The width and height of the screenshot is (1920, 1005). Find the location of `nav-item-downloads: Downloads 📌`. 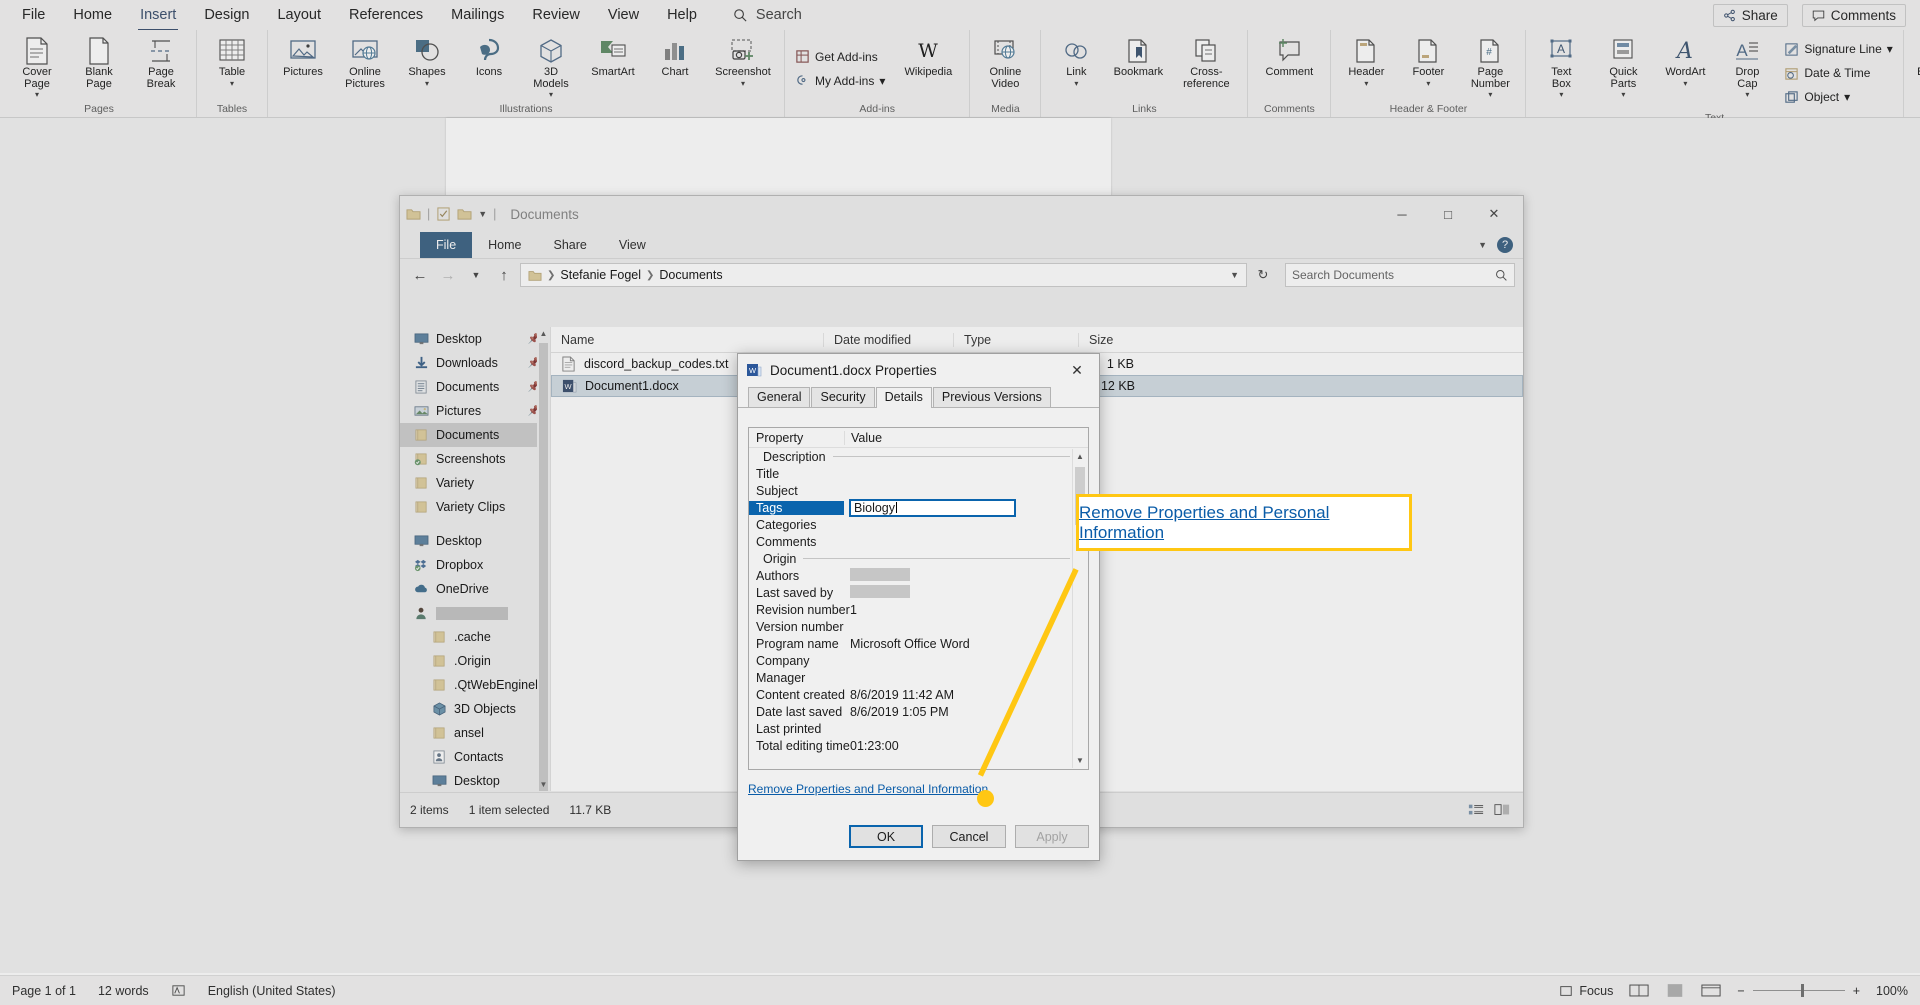

nav-item-downloads: Downloads 📌 is located at coordinates (475, 363).